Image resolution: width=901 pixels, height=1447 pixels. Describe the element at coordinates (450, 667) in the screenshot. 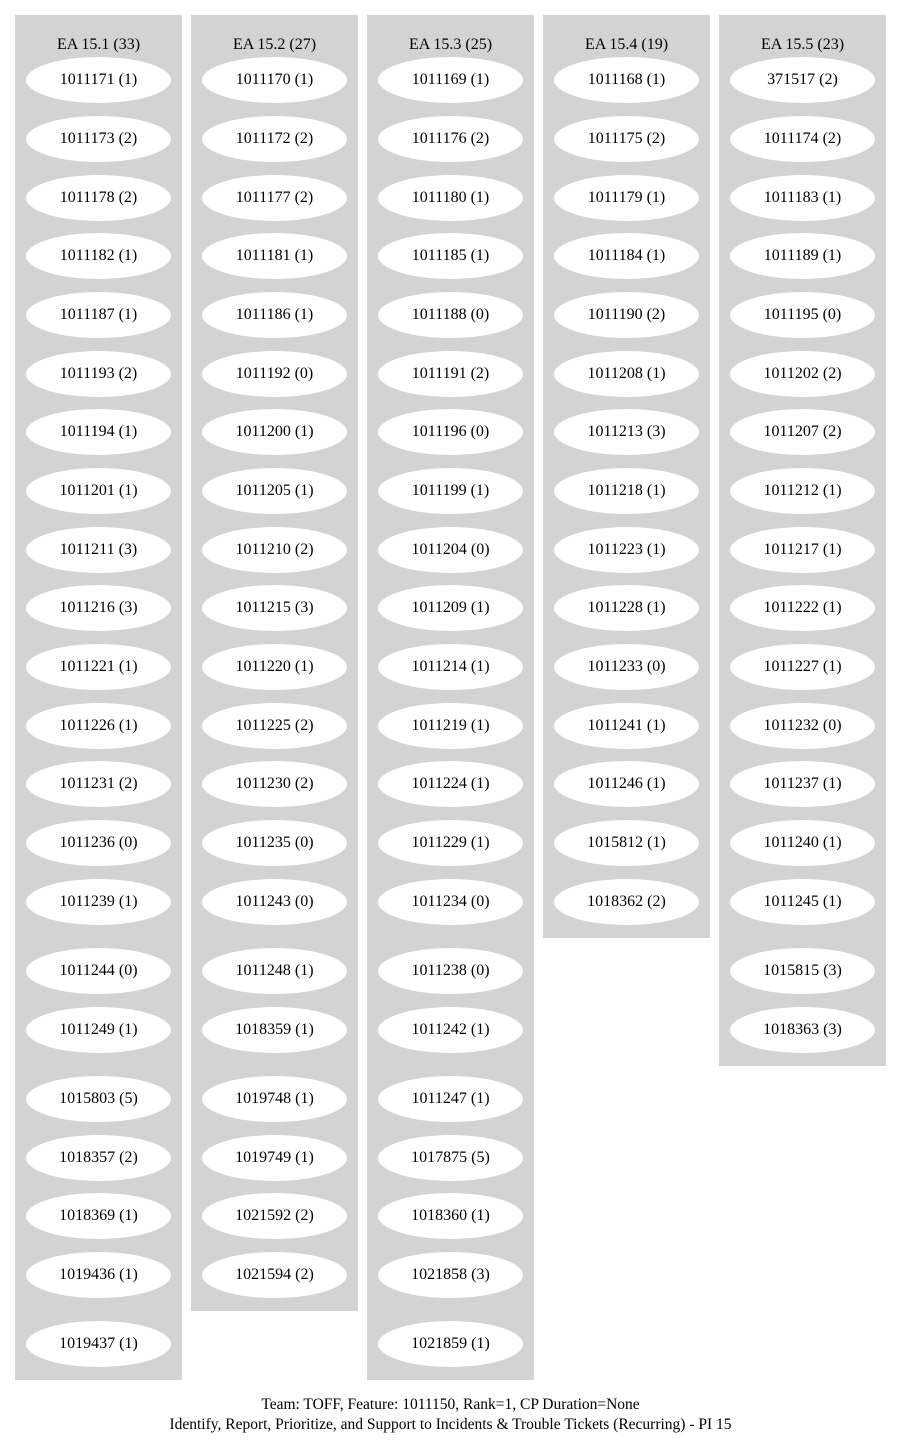

I see `graph-node: 1011214 (1)` at that location.